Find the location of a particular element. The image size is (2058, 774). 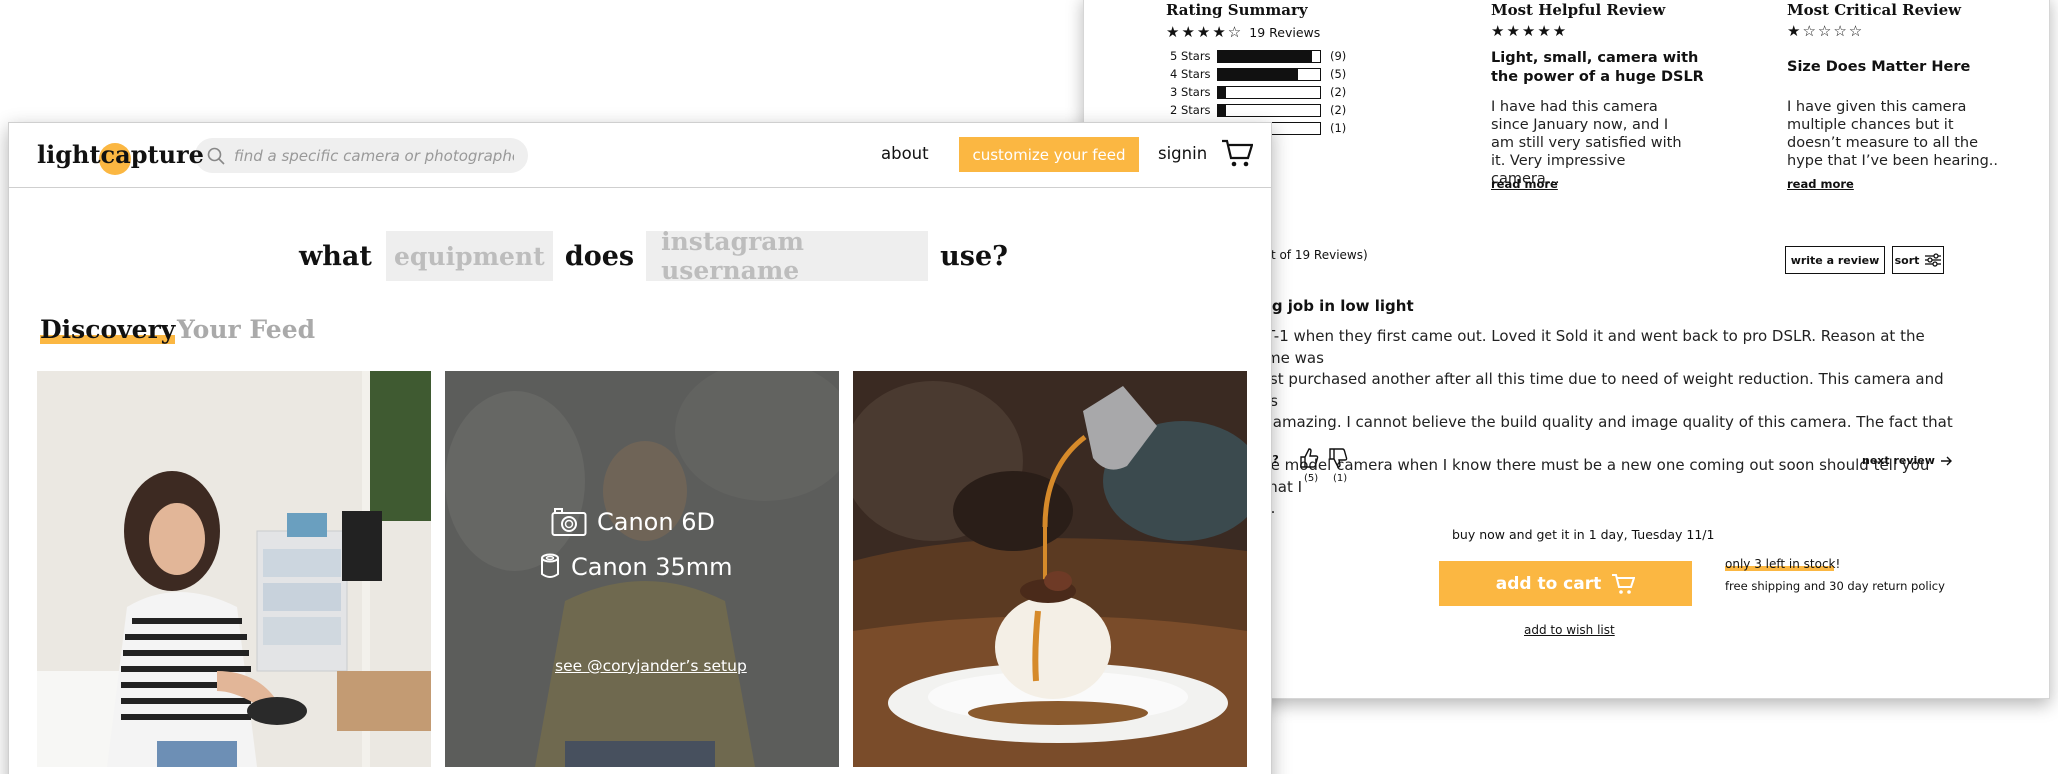

dessert-photo is located at coordinates (1050, 569).